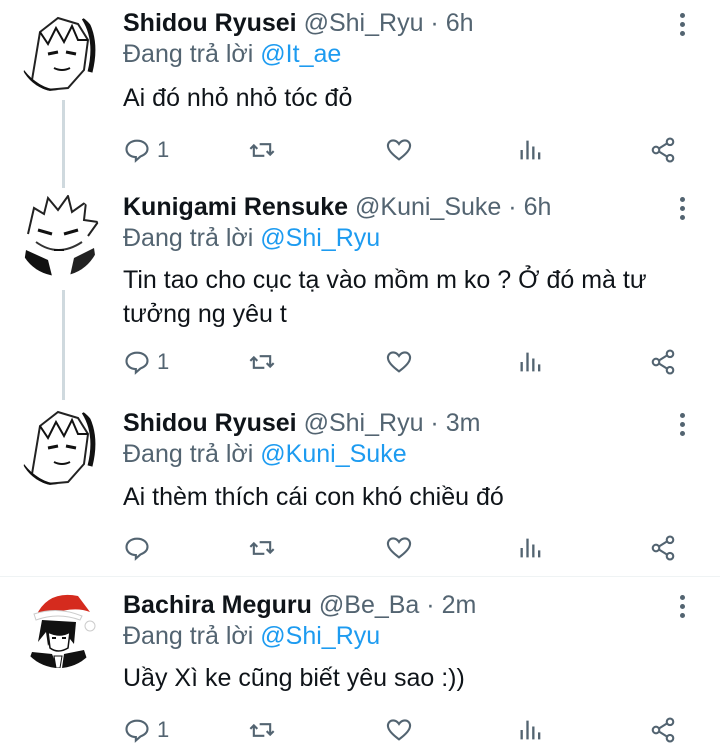 The width and height of the screenshot is (720, 753). What do you see at coordinates (369, 605) in the screenshot?
I see `author-handle: @Be_Ba` at bounding box center [369, 605].